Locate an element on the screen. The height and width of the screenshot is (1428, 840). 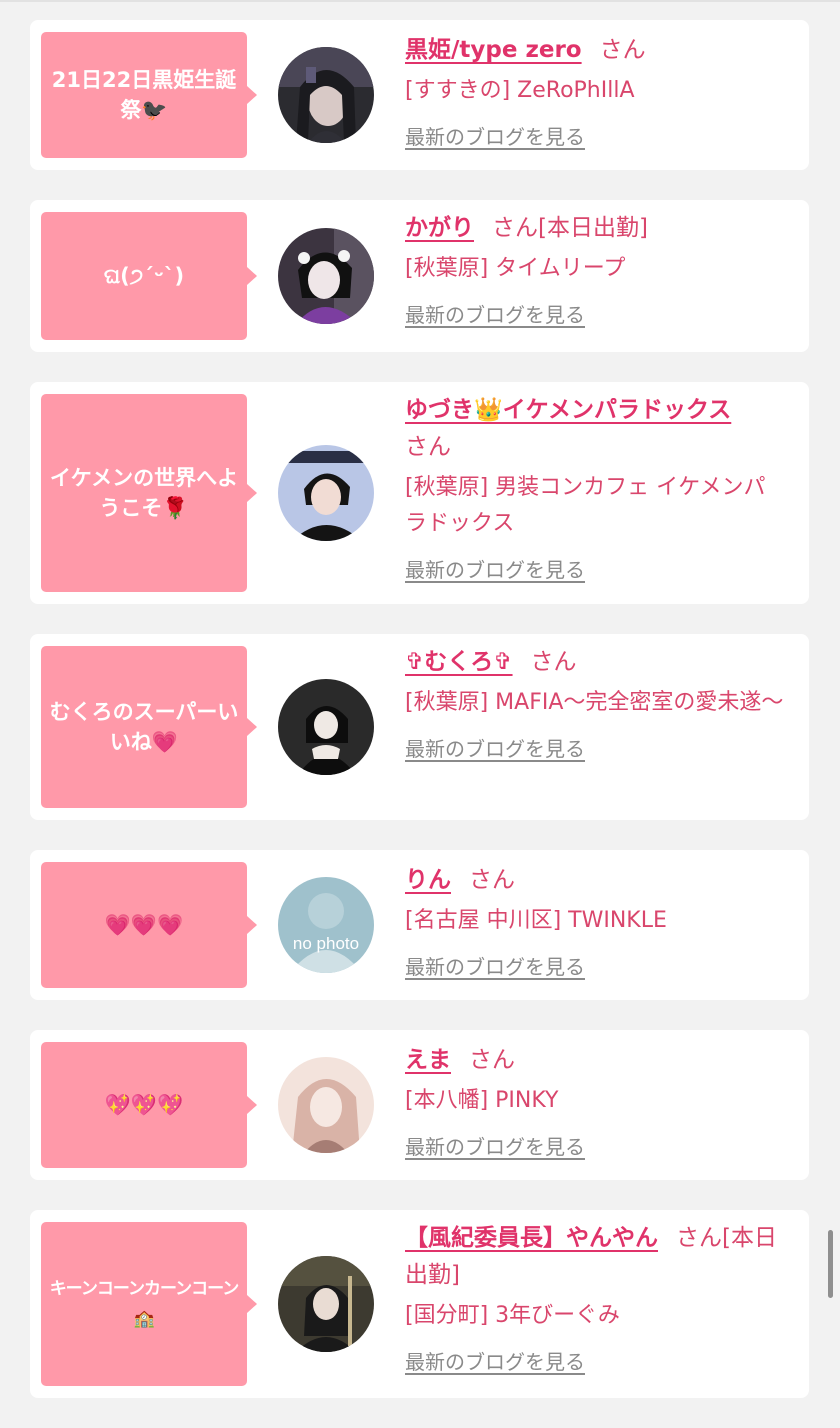
shop-label: [秋葉原] MAFIA〜完全密室の愛未遂〜 is located at coordinates (594, 702).